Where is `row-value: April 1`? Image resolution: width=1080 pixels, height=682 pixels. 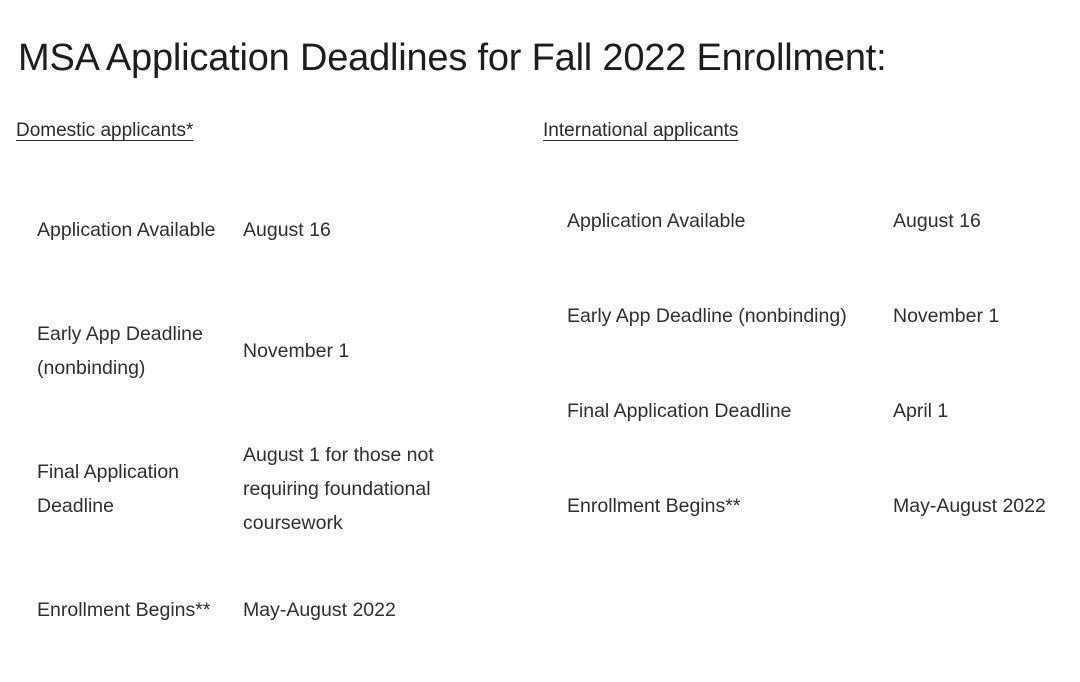 row-value: April 1 is located at coordinates (921, 411).